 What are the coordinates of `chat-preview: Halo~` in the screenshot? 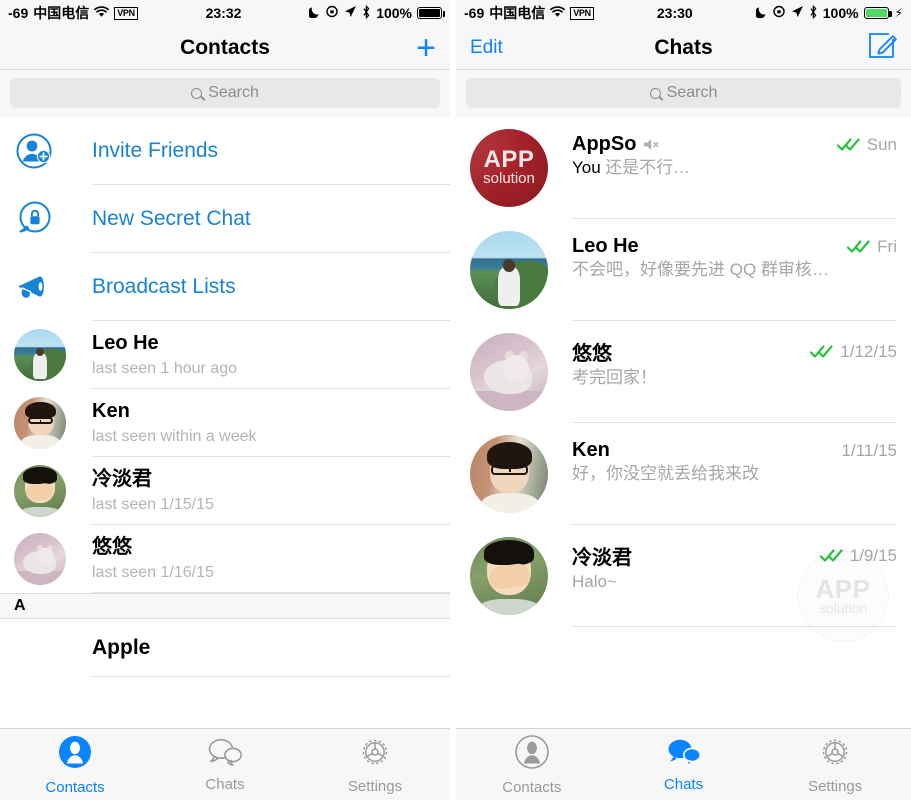 It's located at (594, 581).